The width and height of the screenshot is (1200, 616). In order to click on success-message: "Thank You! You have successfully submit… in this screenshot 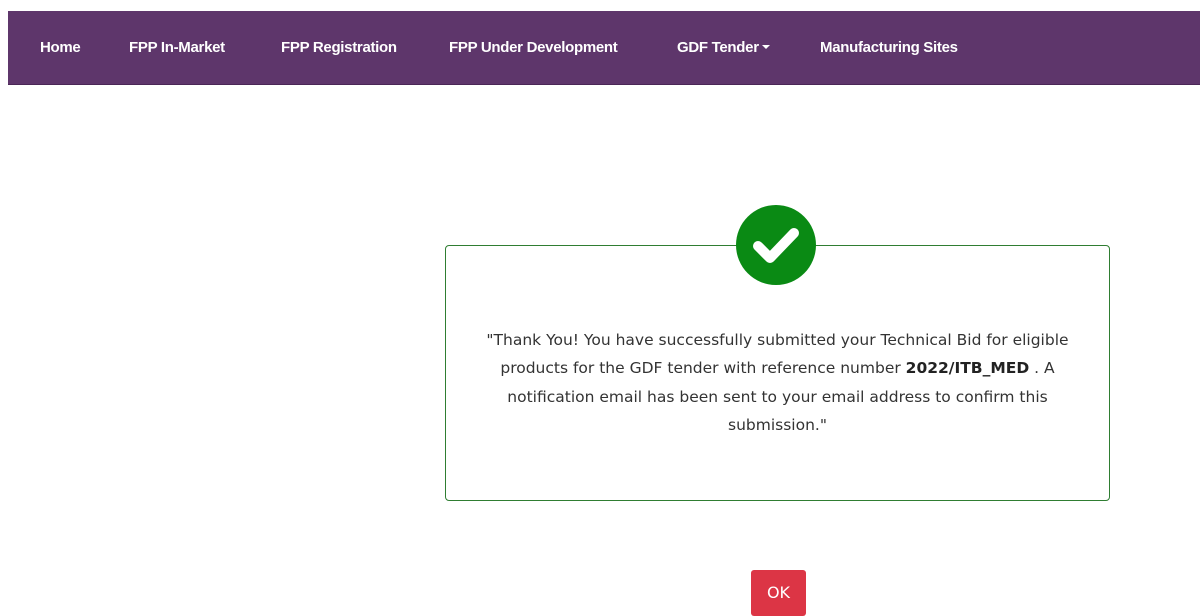, I will do `click(777, 383)`.